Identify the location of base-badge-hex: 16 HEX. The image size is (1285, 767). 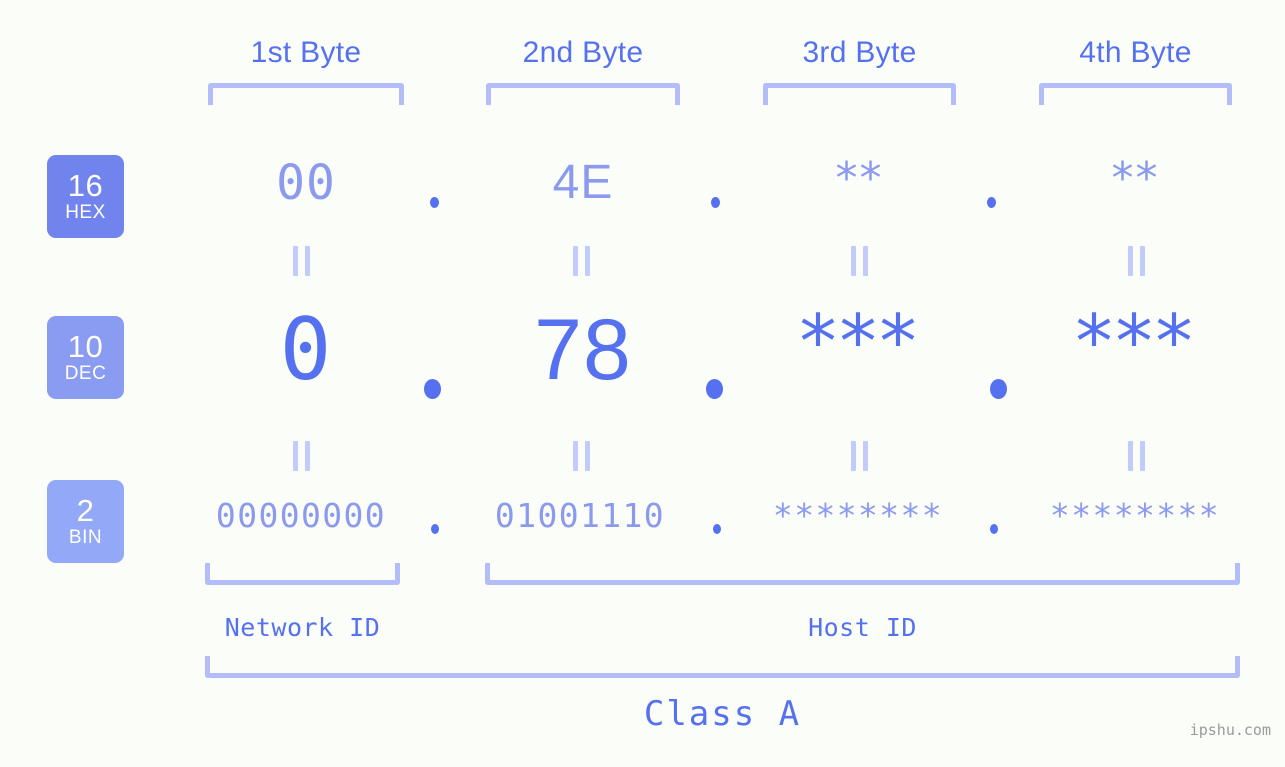
(85, 196).